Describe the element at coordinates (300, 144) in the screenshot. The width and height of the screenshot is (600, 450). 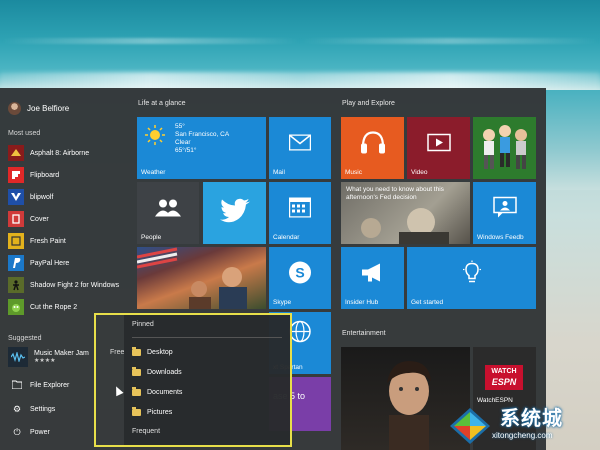
I see `mail-icon` at that location.